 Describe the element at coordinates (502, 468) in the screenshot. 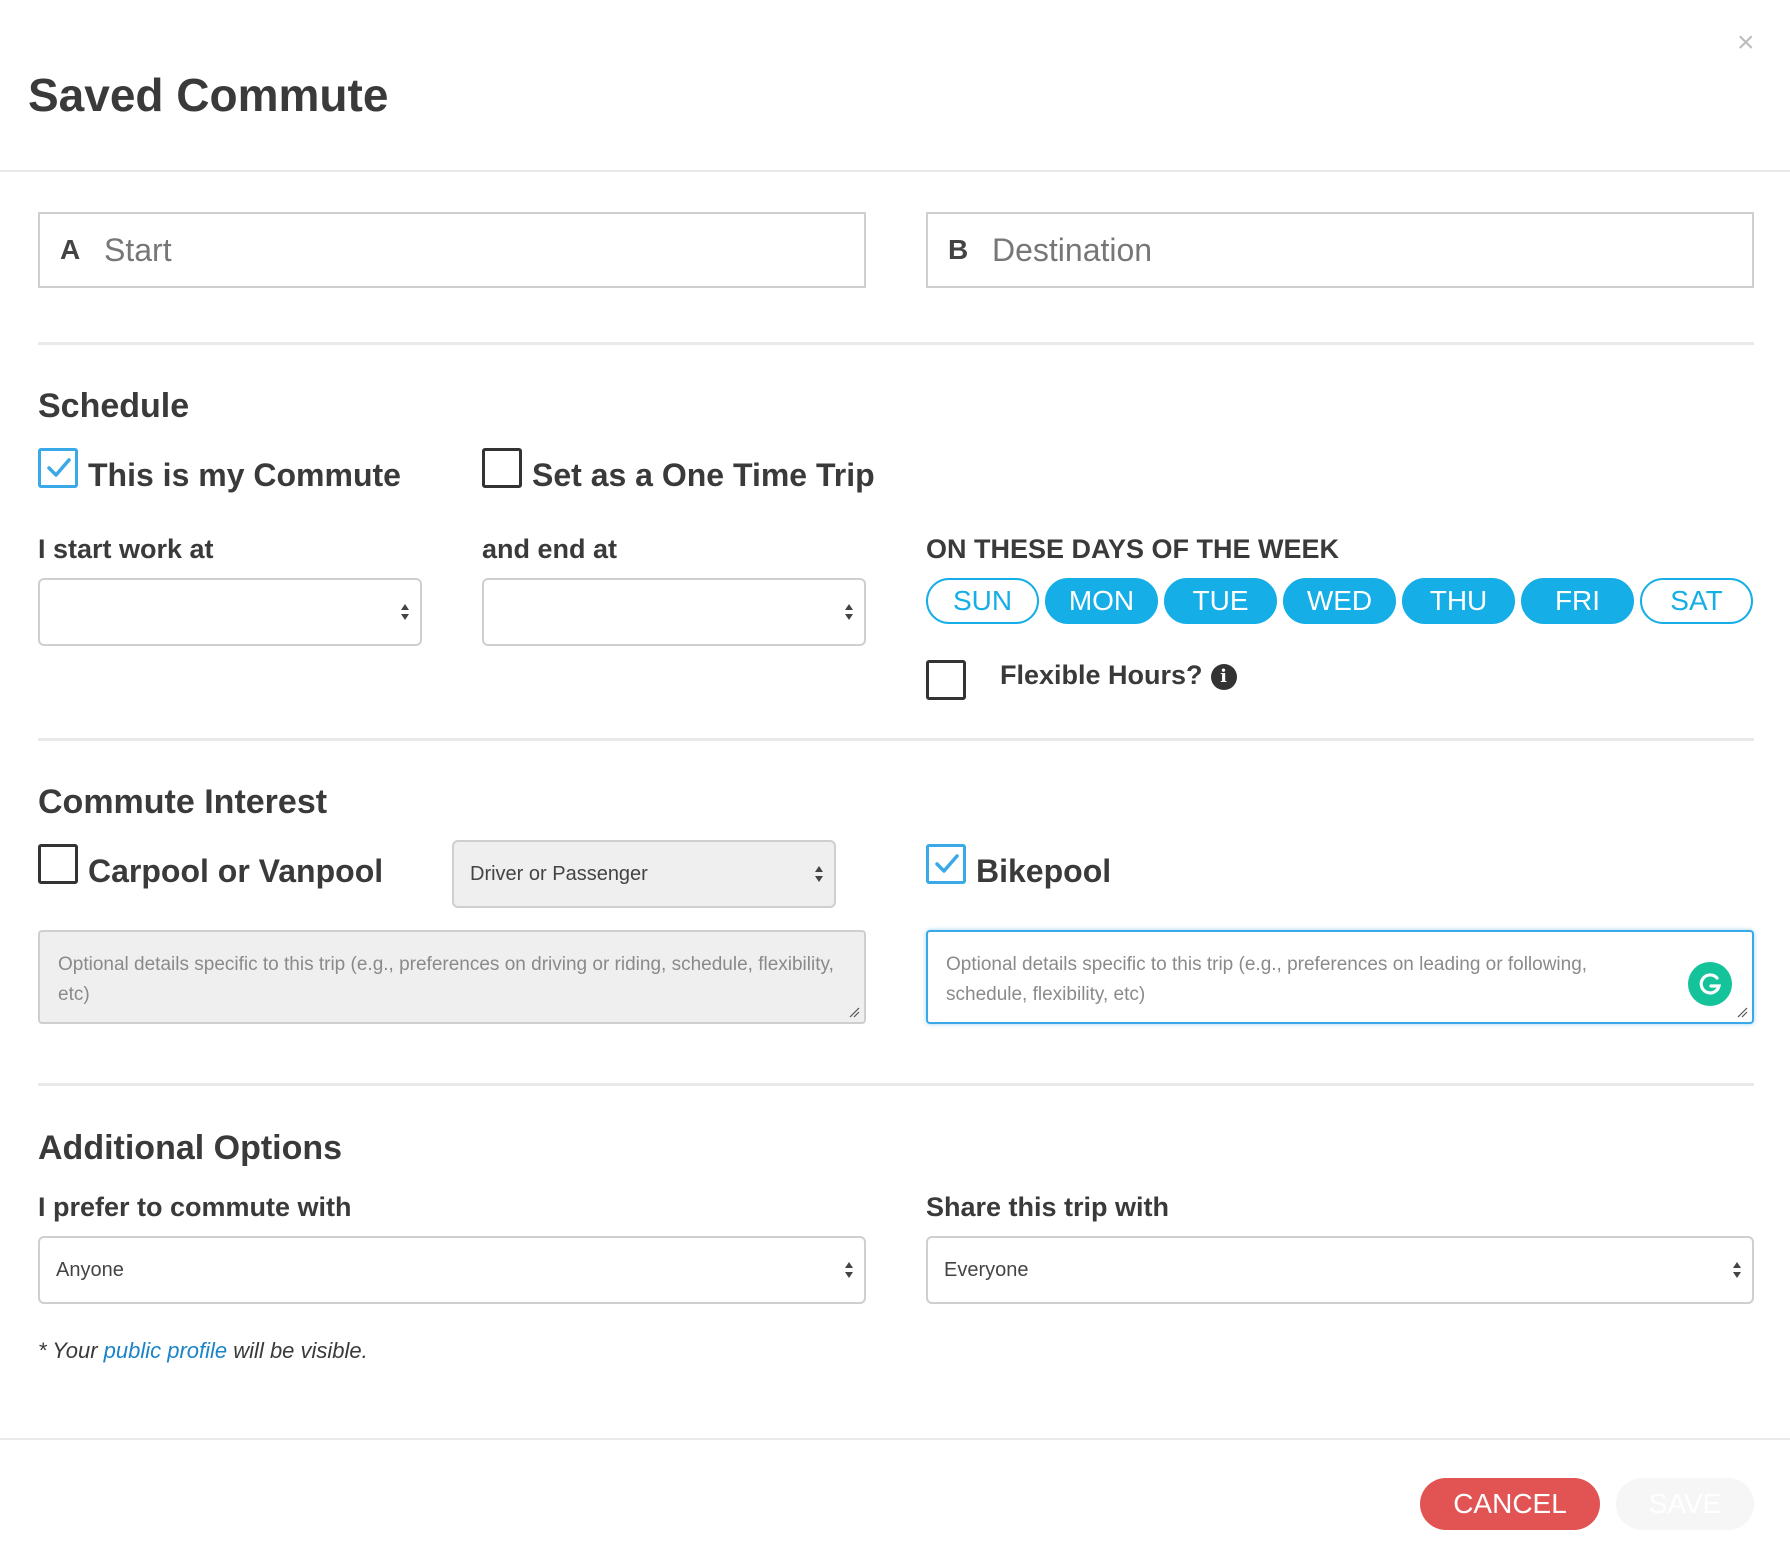

I see `one-time-checkbox` at that location.